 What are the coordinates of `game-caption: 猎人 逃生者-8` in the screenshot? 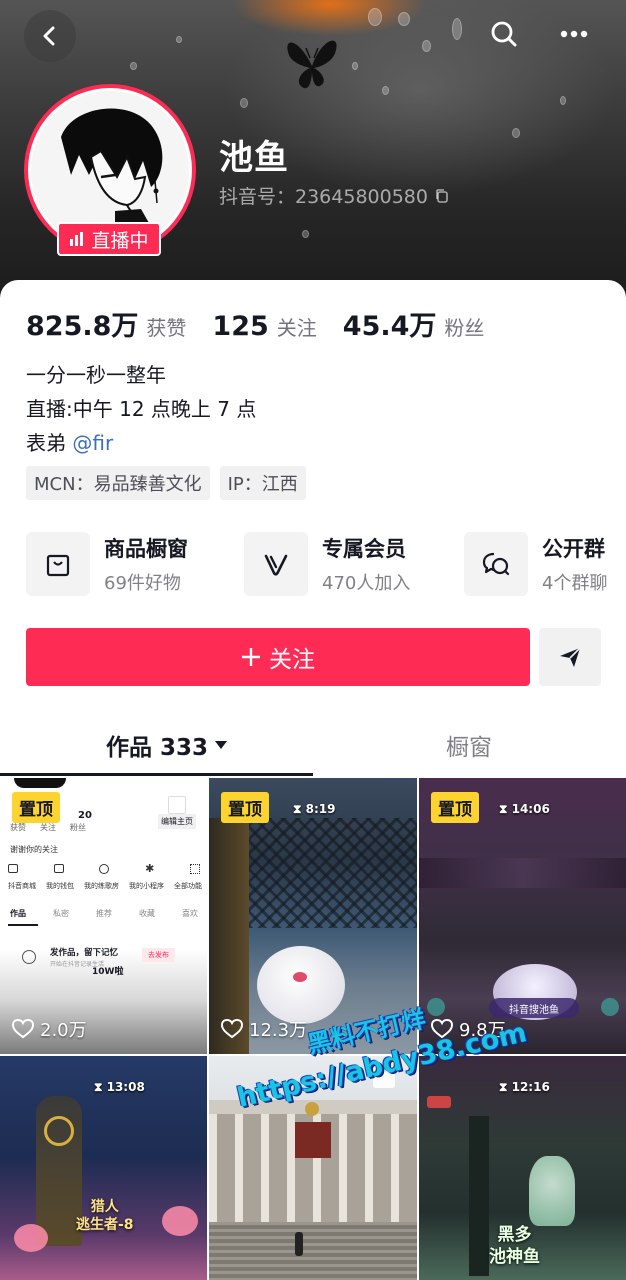 It's located at (105, 1216).